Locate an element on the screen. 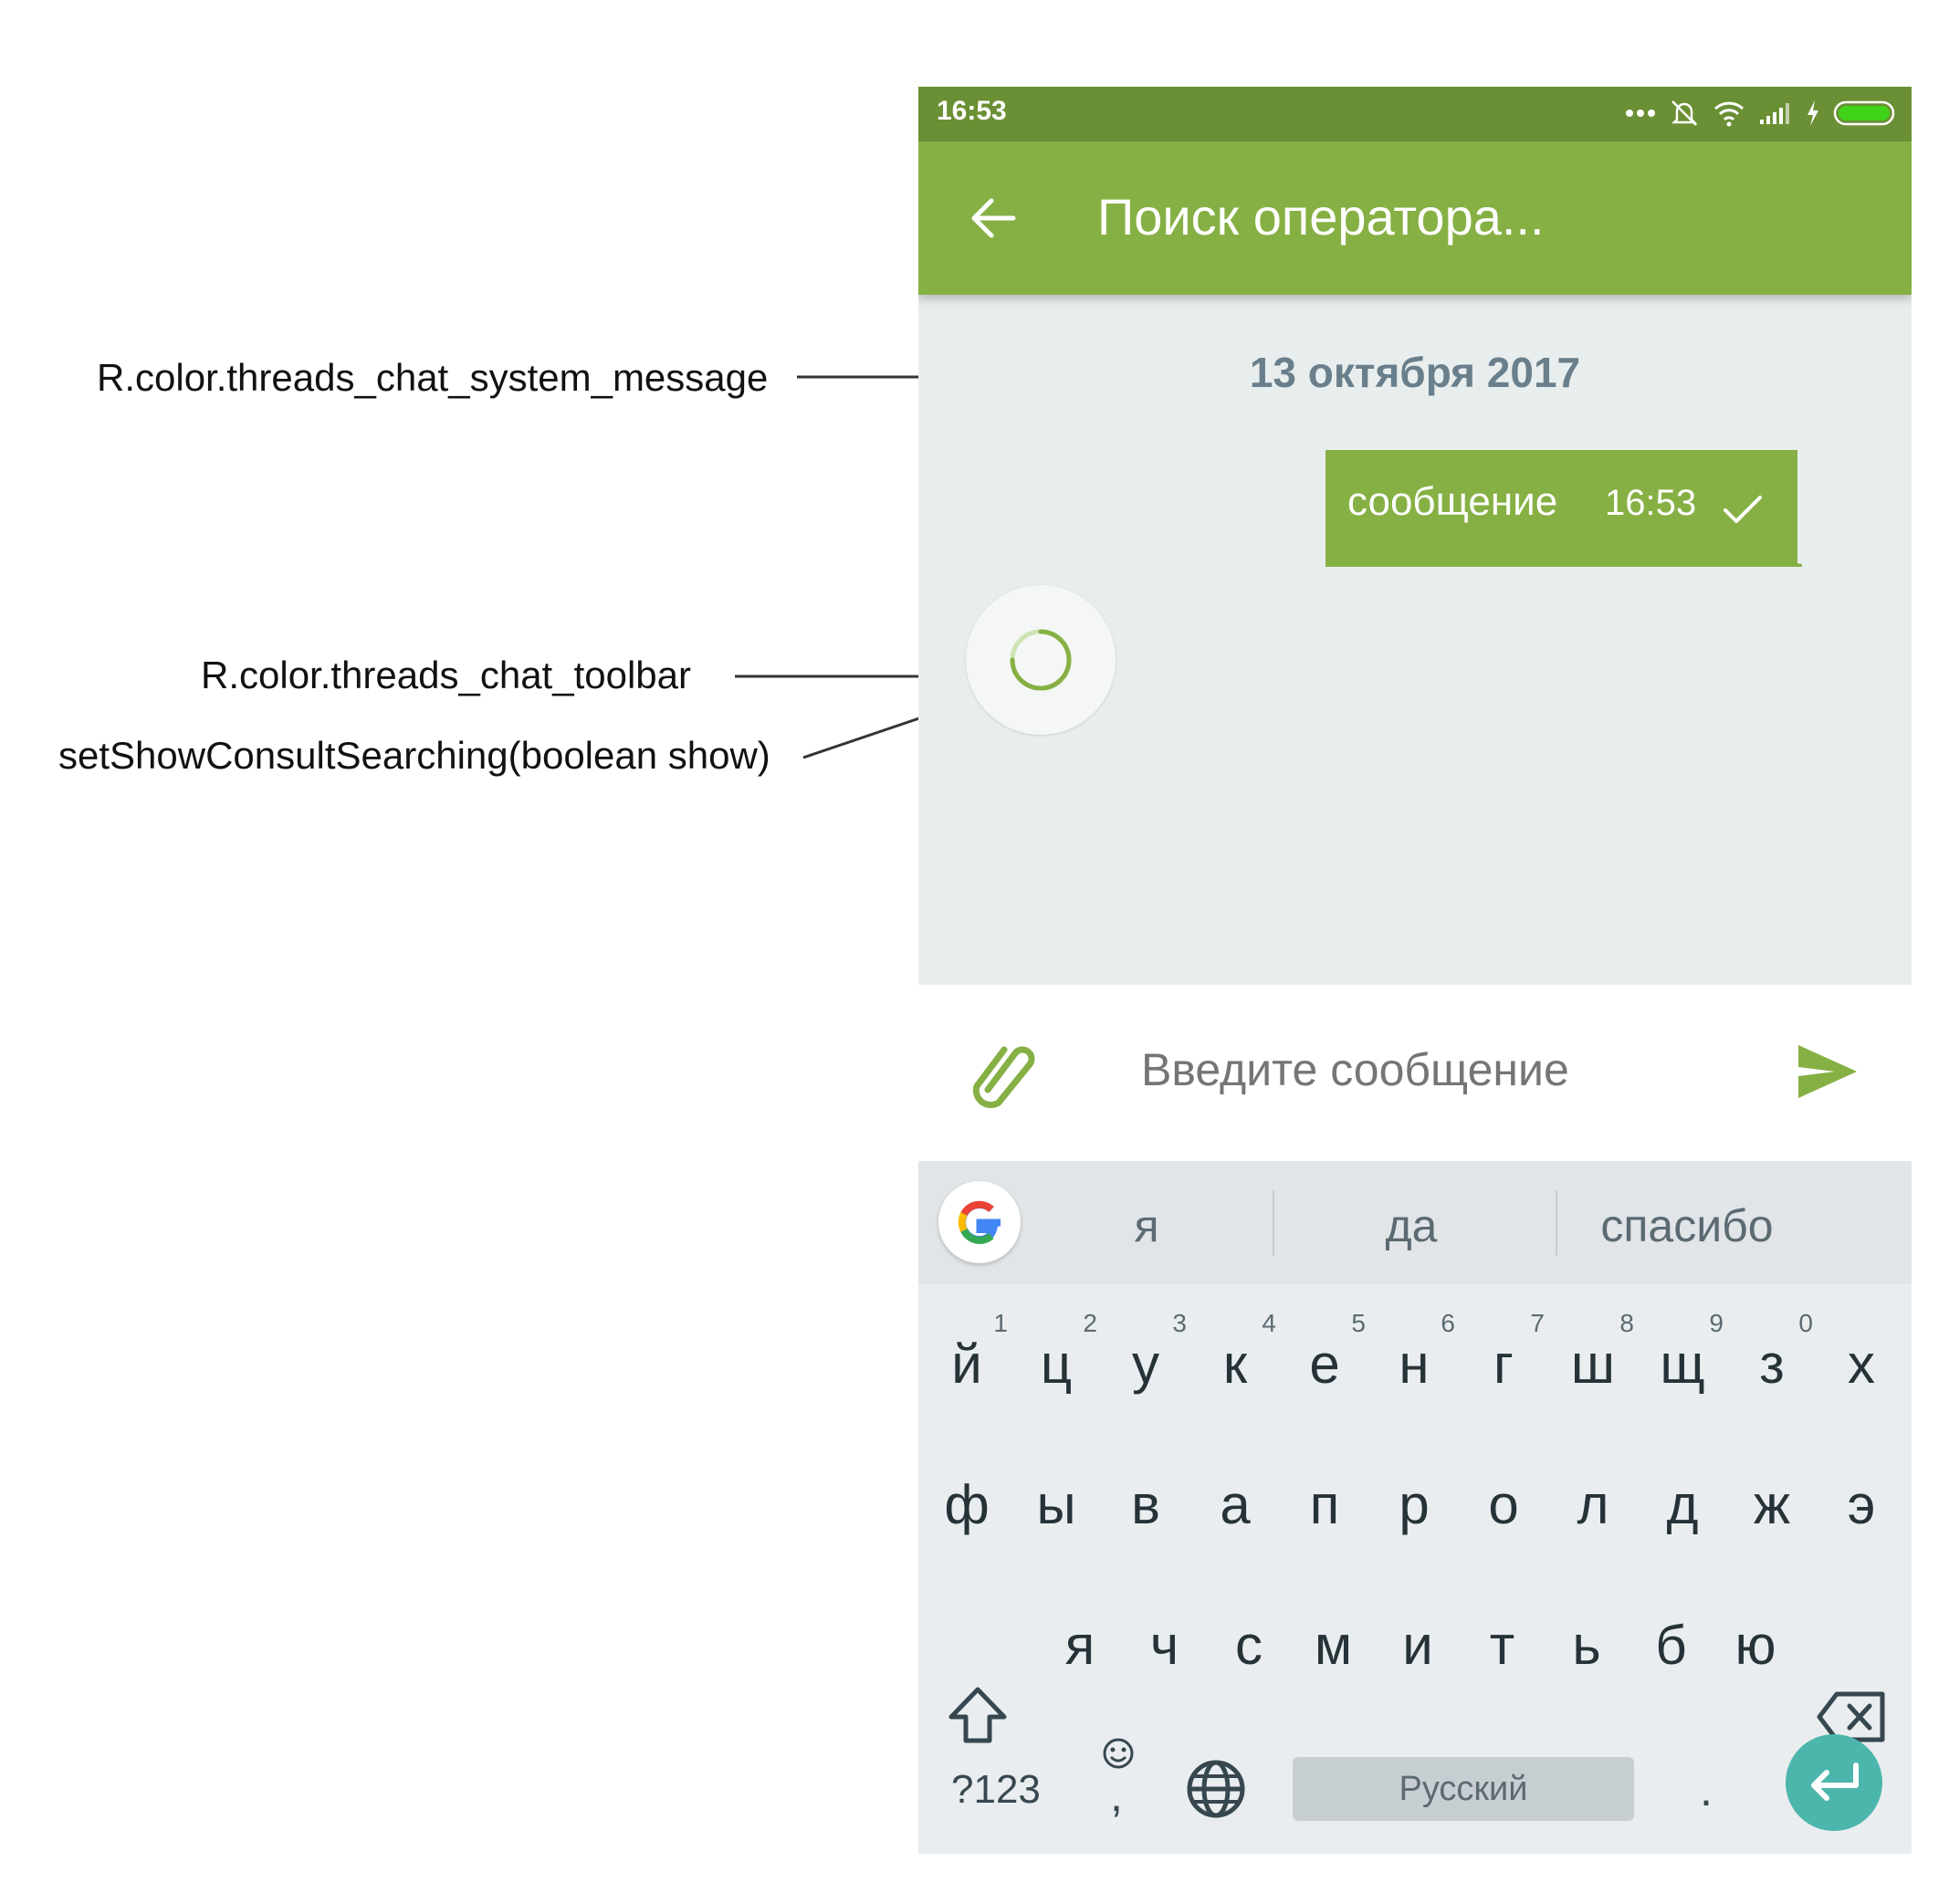 This screenshot has width=1949, height=1904. outgoing-message-bubble: сообщение 16:53 is located at coordinates (1564, 509).